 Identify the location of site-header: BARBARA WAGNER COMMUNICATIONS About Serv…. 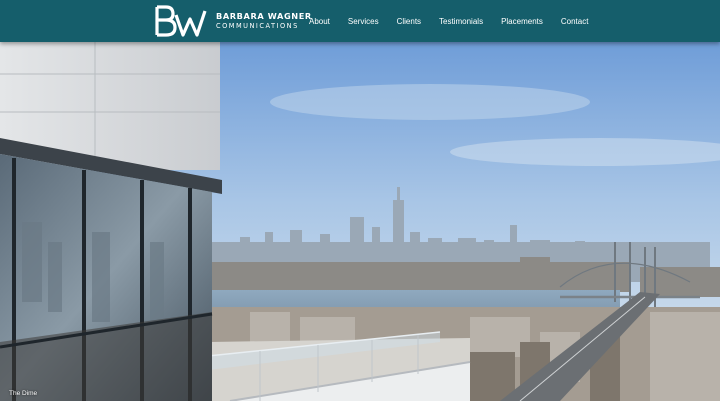
(360, 21).